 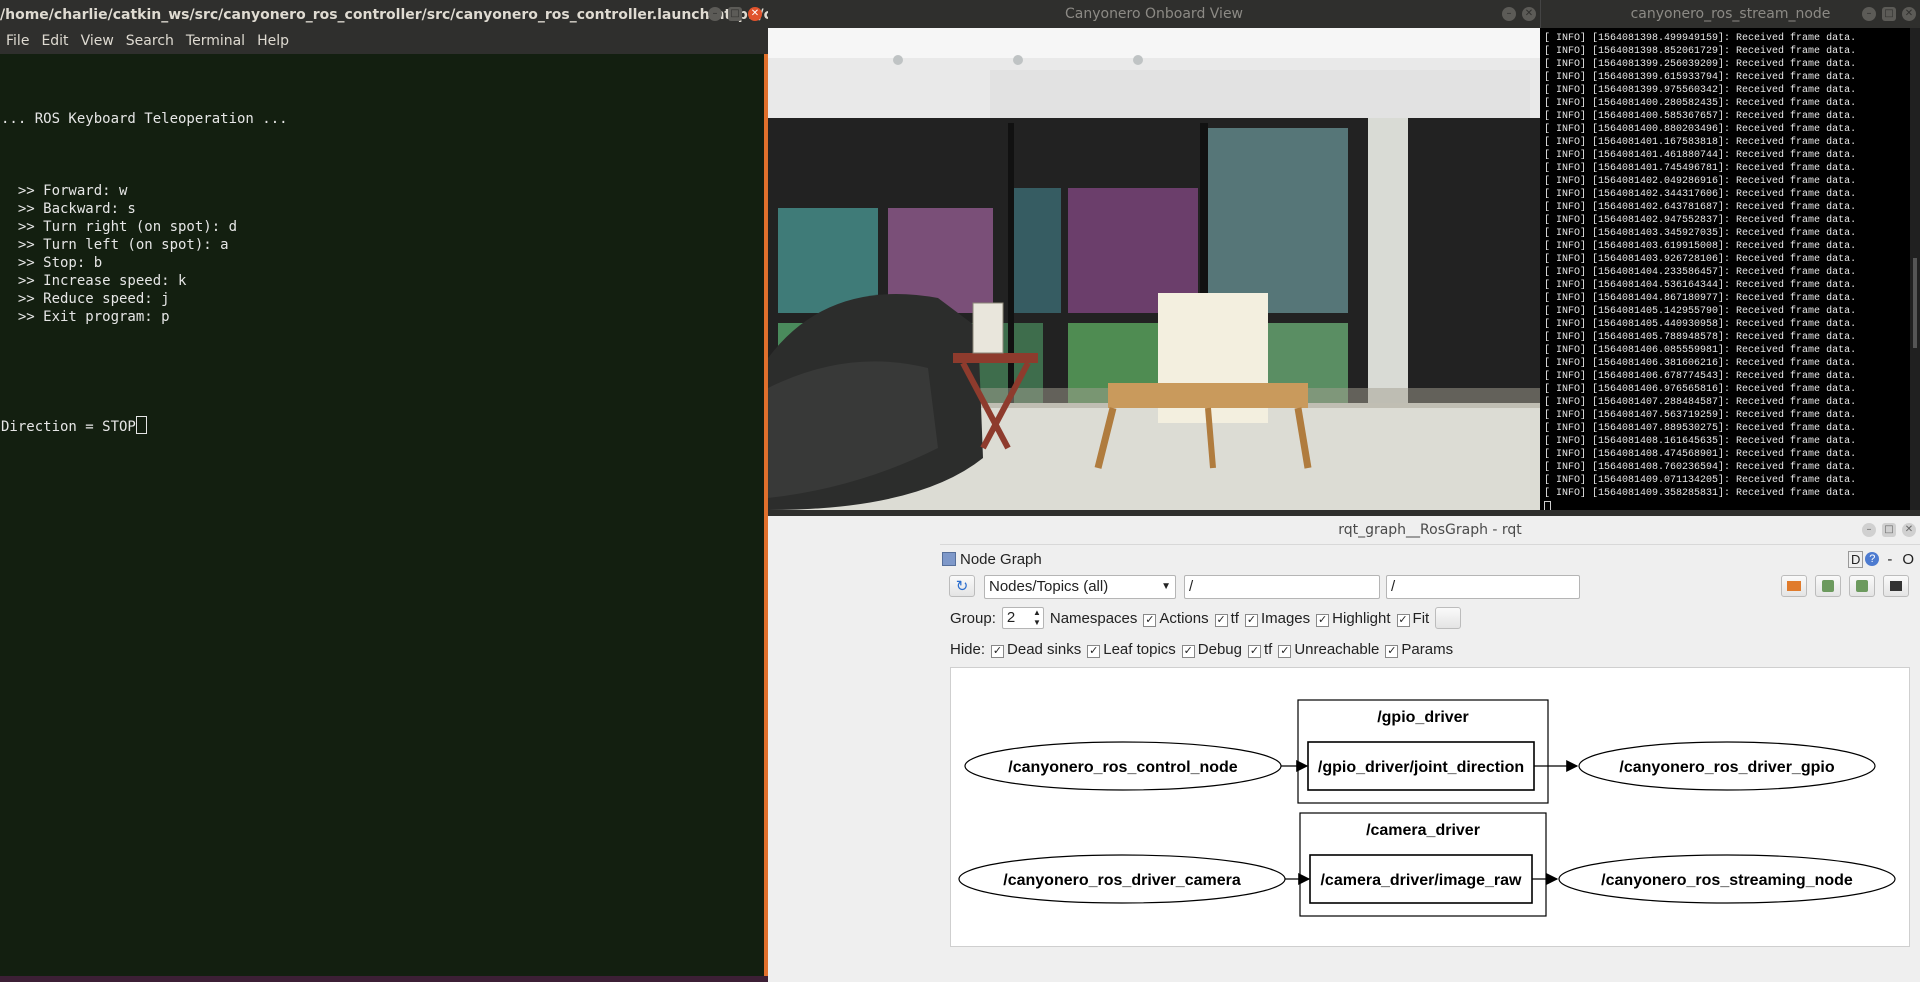 What do you see at coordinates (1154, 14) in the screenshot?
I see `camera-titlebar-bg: Canyonero Onboard View – ✕` at bounding box center [1154, 14].